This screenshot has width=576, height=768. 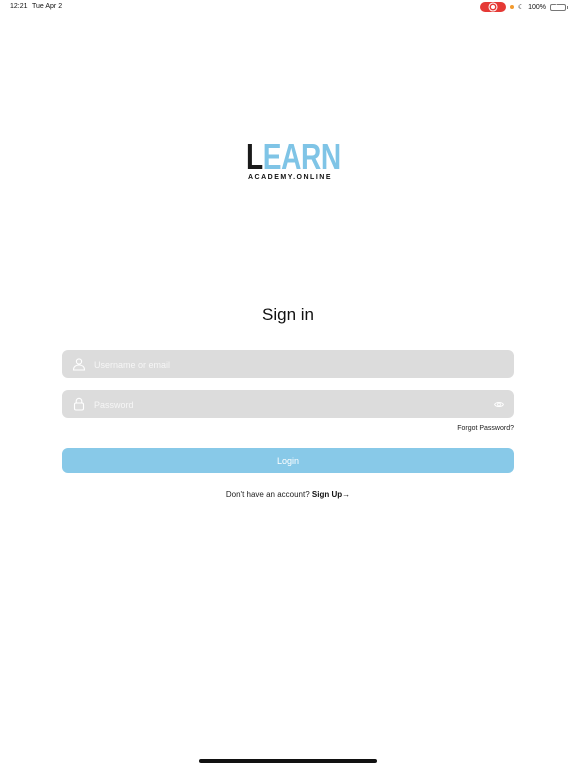 I want to click on username-field, so click(x=288, y=365).